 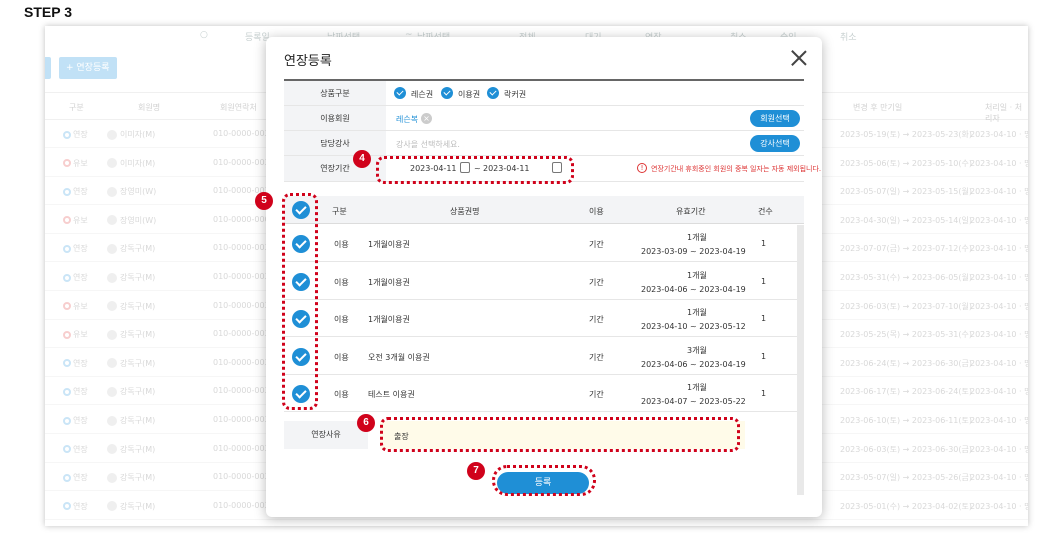 What do you see at coordinates (515, 94) in the screenshot?
I see `checkbox-locker-label: 락커권` at bounding box center [515, 94].